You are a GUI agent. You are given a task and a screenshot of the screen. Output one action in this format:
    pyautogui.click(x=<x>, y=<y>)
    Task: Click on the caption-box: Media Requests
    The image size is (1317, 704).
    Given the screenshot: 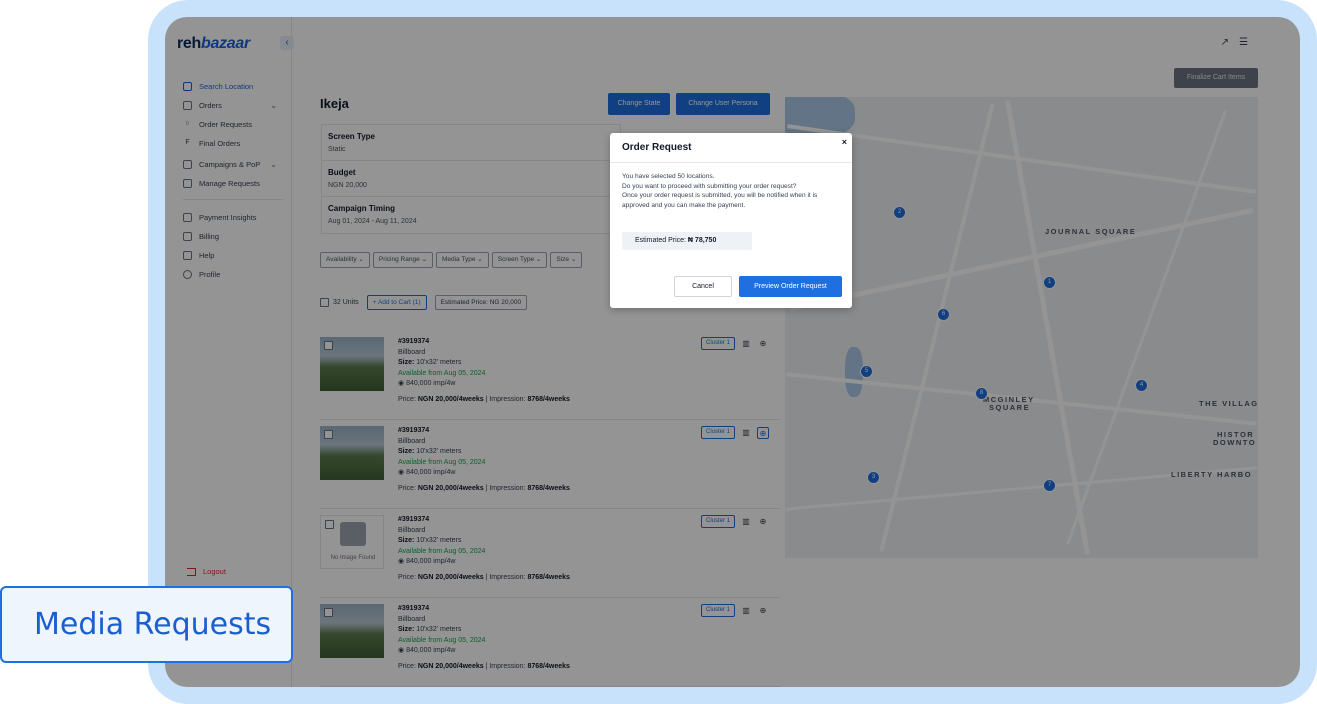 What is the action you would take?
    pyautogui.click(x=146, y=624)
    